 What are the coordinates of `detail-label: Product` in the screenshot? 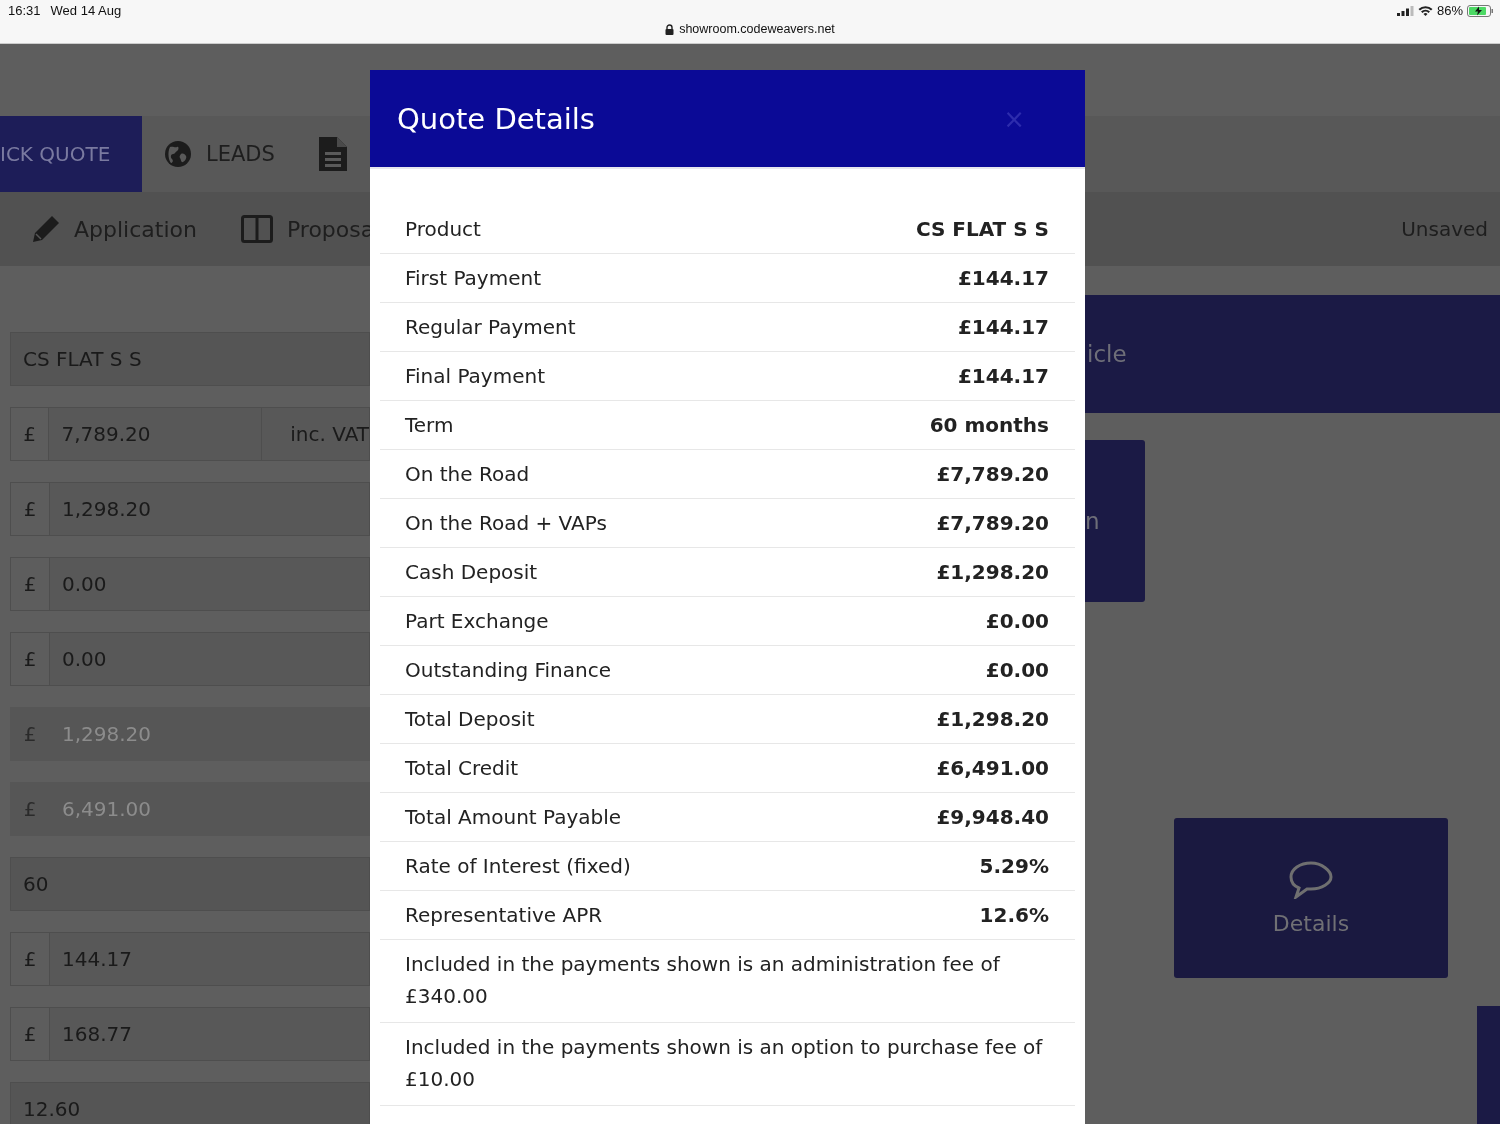 It's located at (443, 229).